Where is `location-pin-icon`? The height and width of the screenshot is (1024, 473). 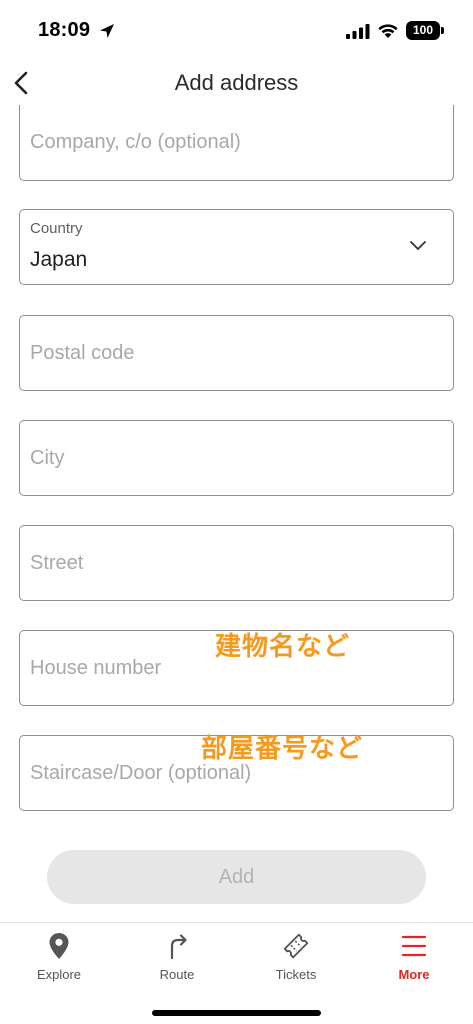
location-pin-icon is located at coordinates (59, 946).